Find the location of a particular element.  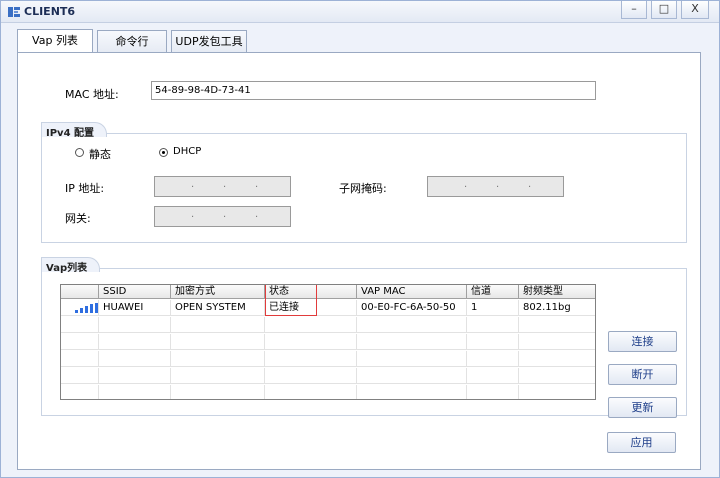

col-ssid-header: SSID is located at coordinates (135, 292).